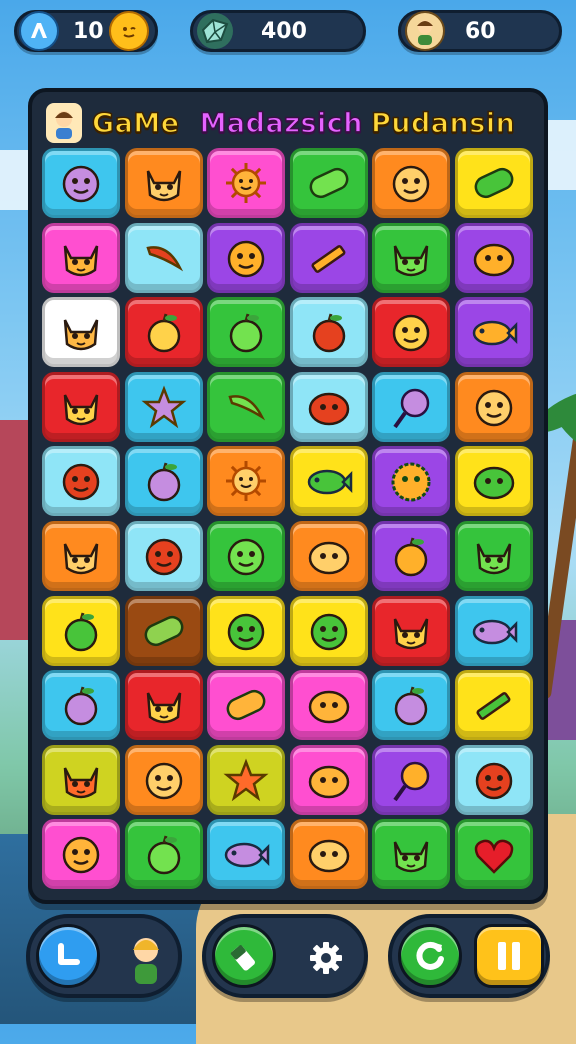 This screenshot has width=576, height=1044. I want to click on refresh-icon, so click(430, 955).